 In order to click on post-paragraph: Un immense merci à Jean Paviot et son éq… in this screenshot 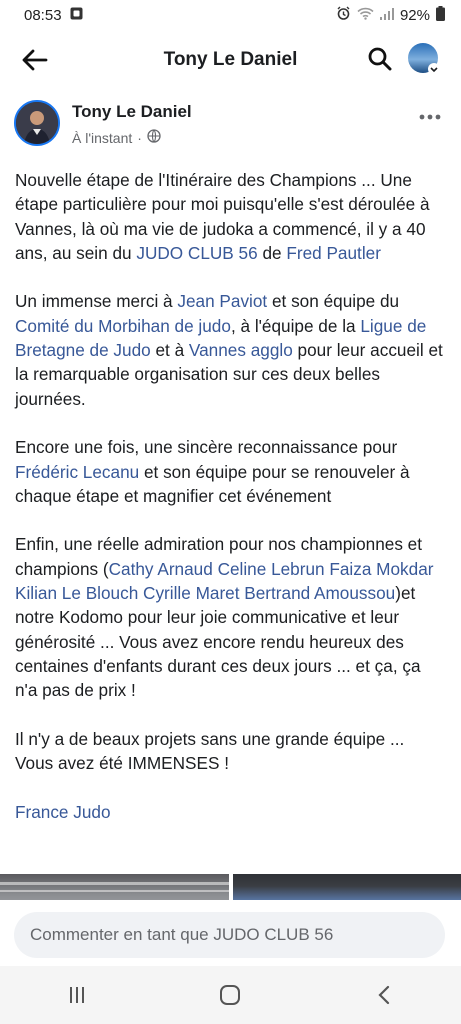, I will do `click(230, 349)`.